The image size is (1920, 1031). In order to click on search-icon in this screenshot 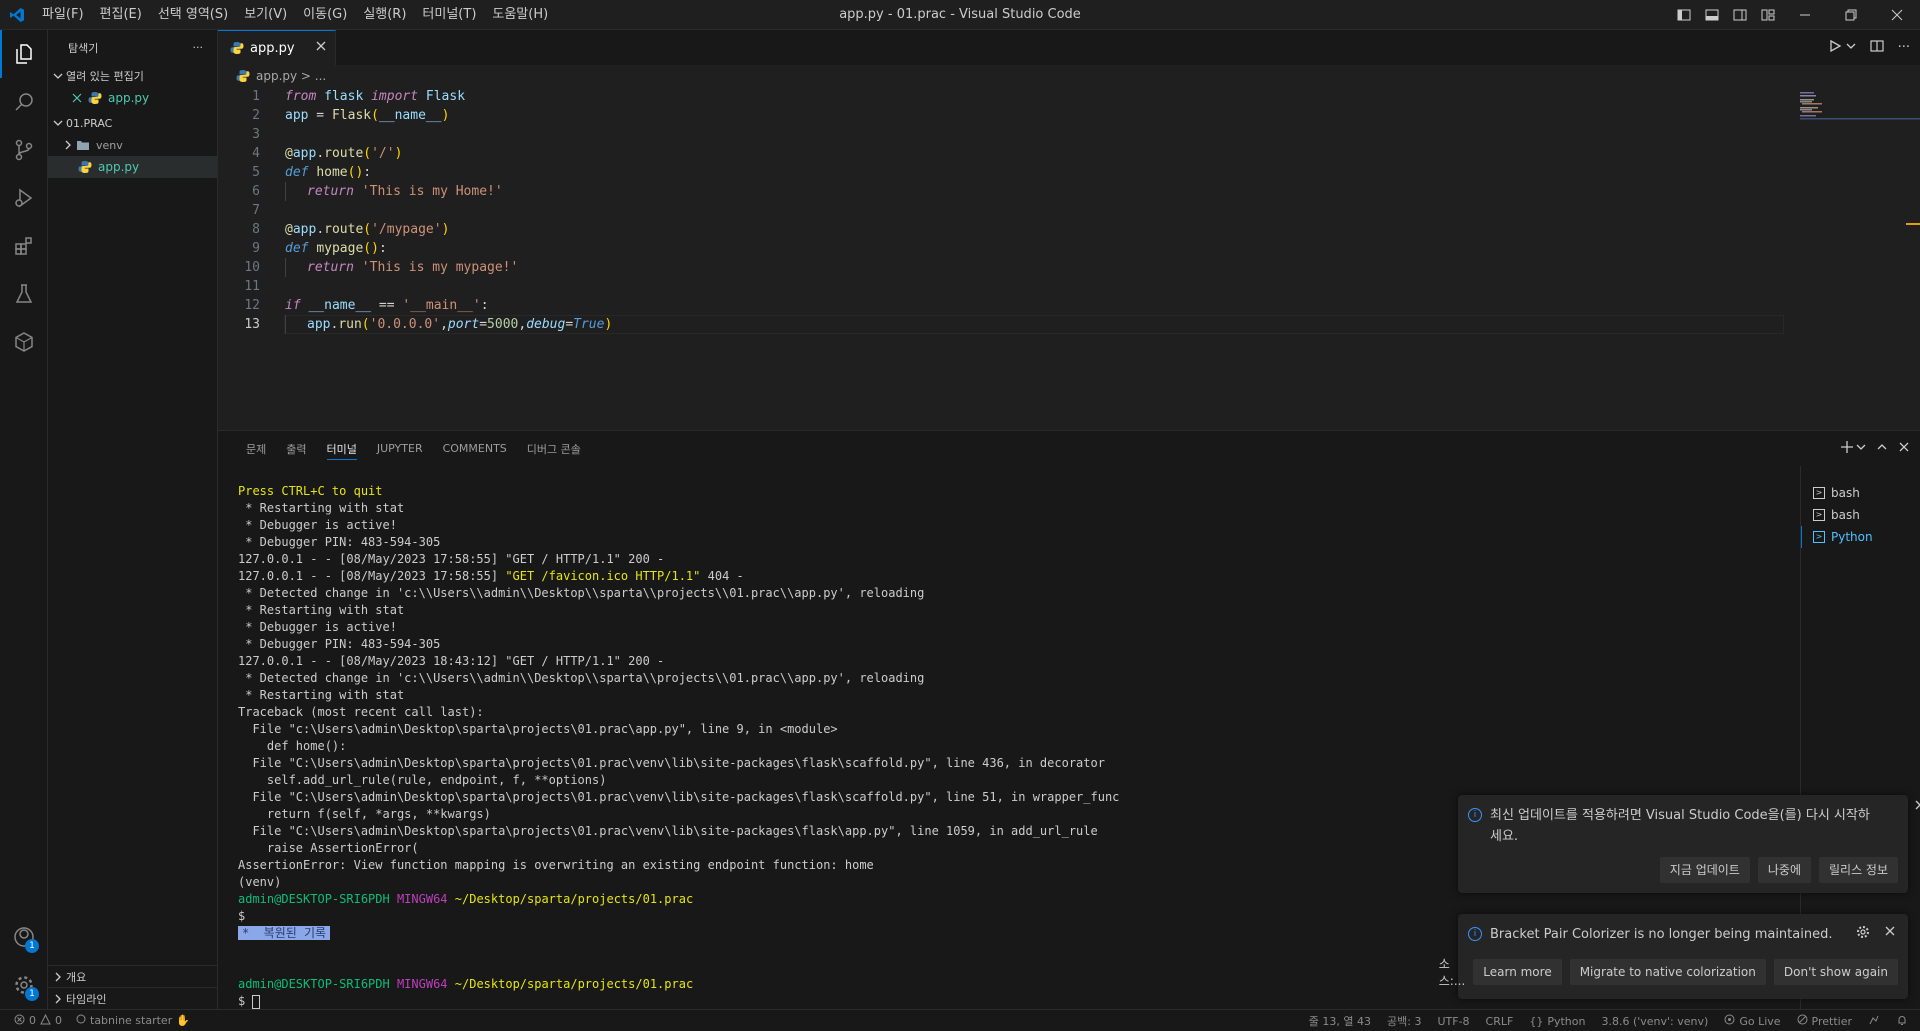, I will do `click(24, 102)`.